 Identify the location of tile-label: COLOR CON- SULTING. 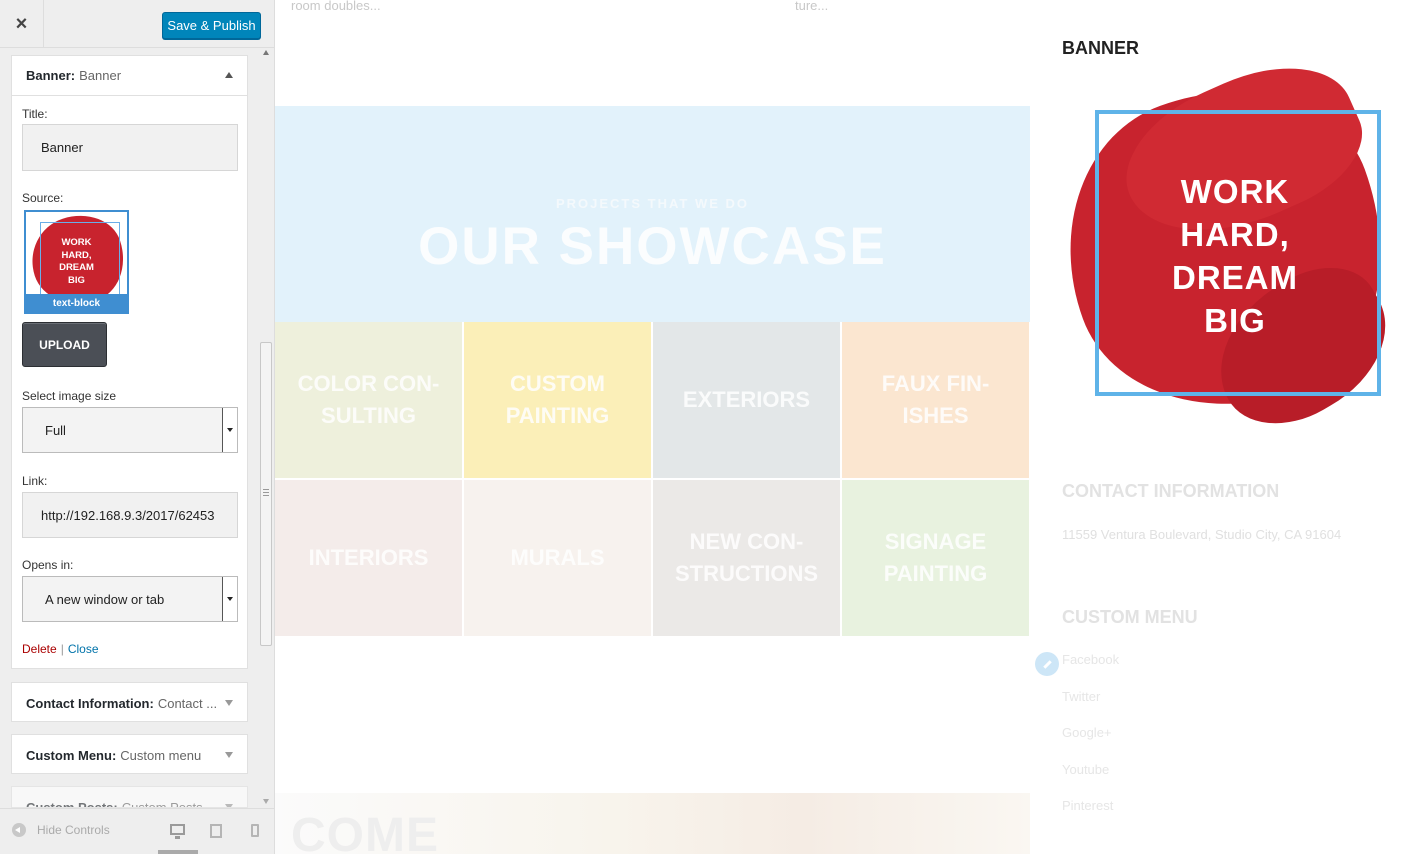
(368, 399).